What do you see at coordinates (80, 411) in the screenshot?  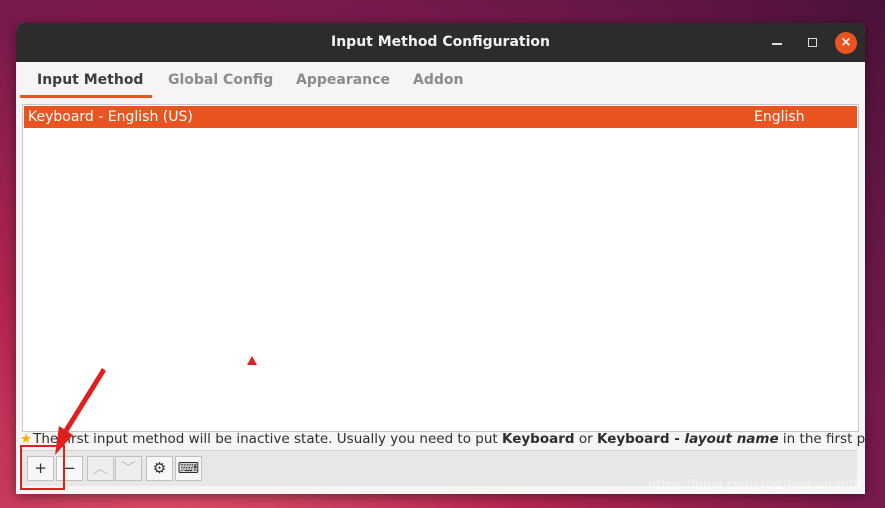 I see `annotation-arrow-icon` at bounding box center [80, 411].